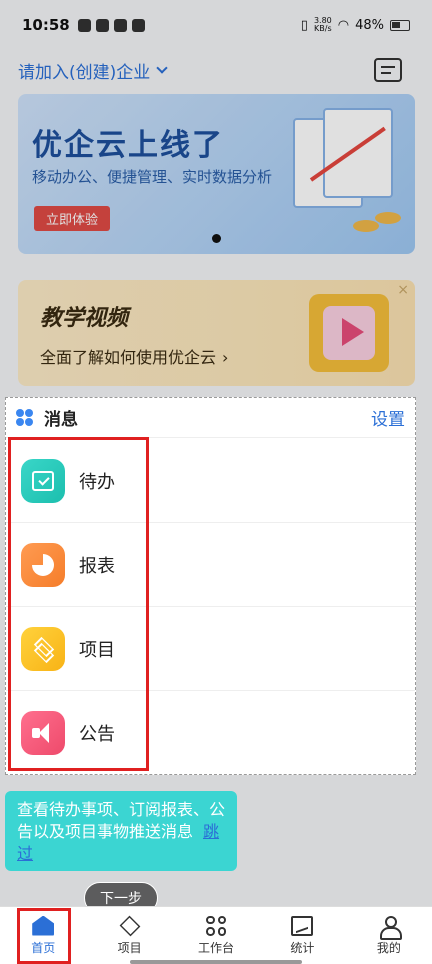 Image resolution: width=432 pixels, height=964 pixels. What do you see at coordinates (388, 947) in the screenshot?
I see `tab-label: 我的` at bounding box center [388, 947].